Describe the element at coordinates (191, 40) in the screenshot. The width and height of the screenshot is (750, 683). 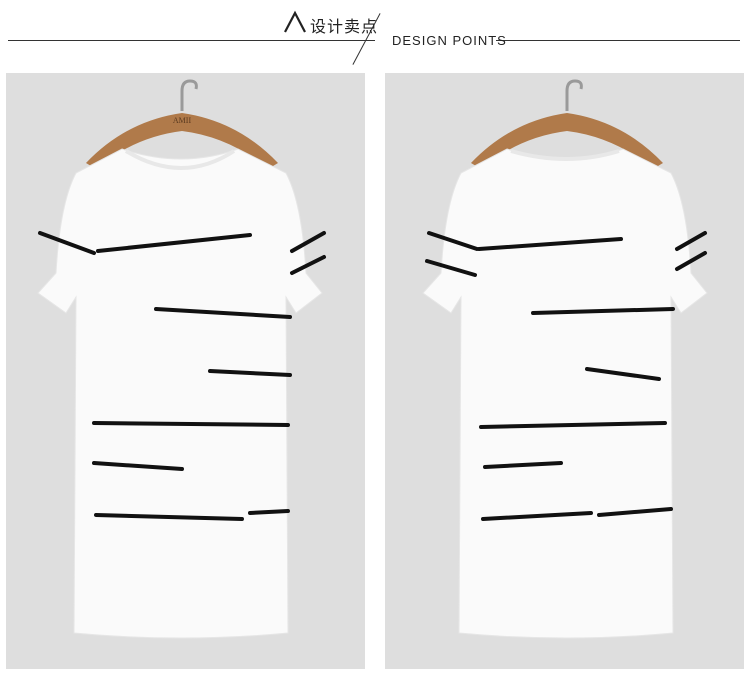
I see `header-divider-left` at that location.